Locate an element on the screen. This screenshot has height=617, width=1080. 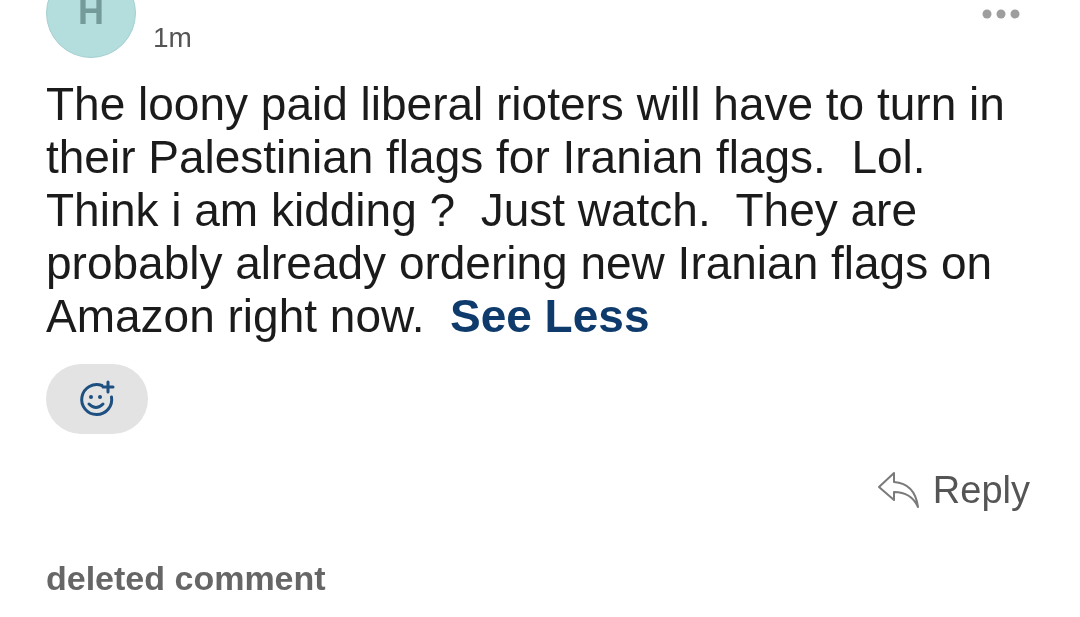
see-less-link: See Less is located at coordinates (550, 316).